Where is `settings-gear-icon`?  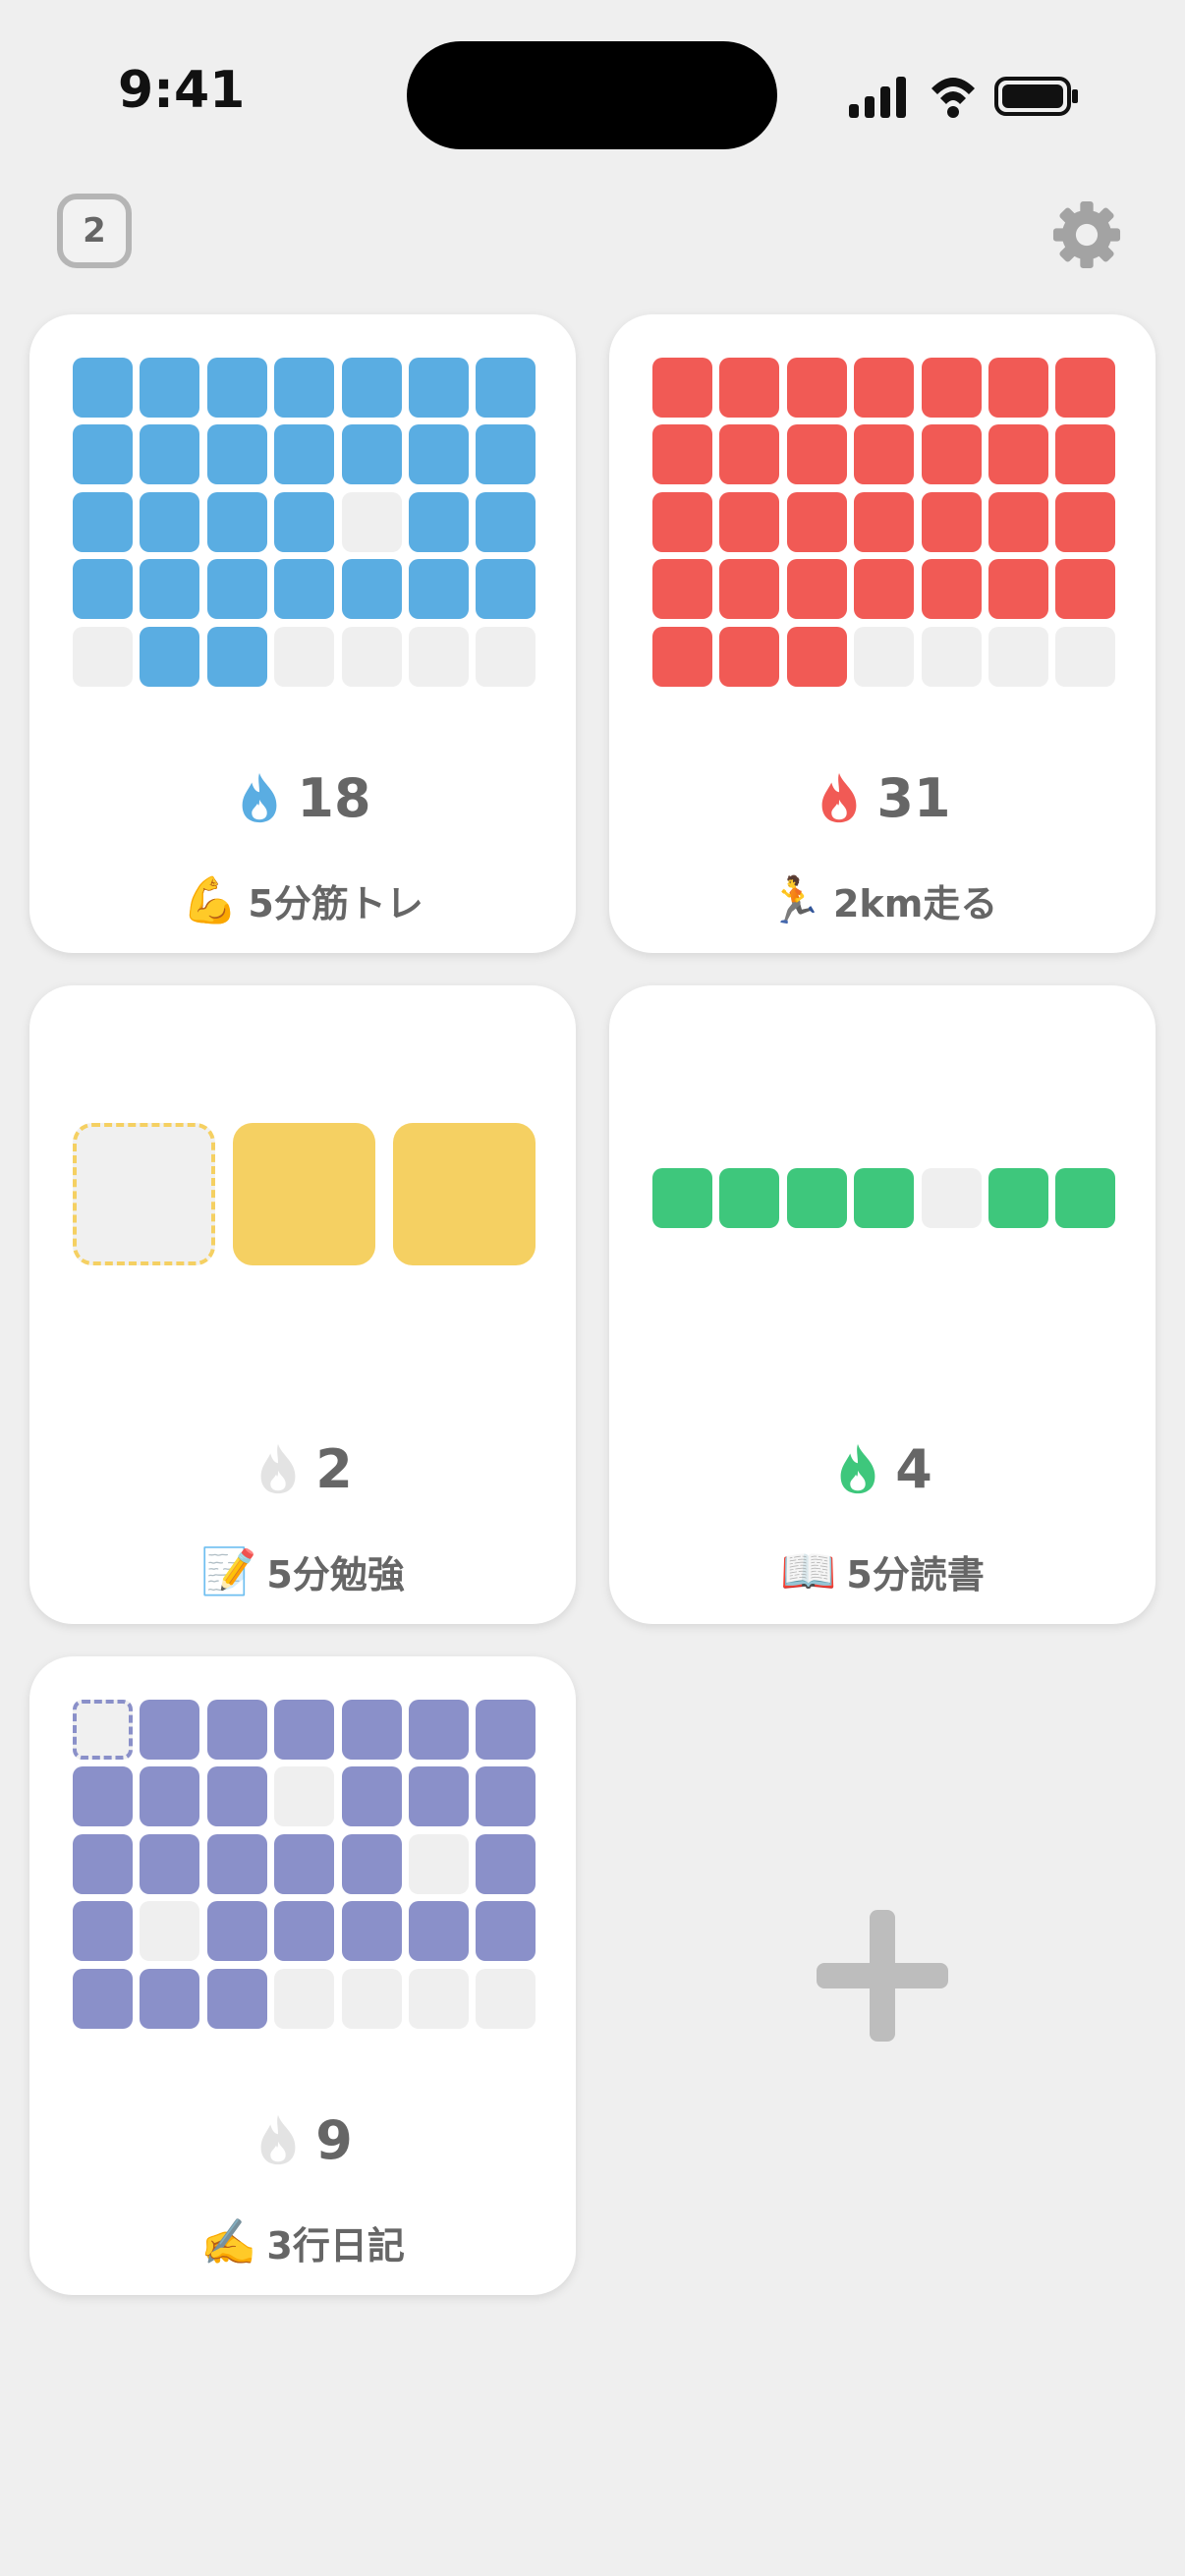 settings-gear-icon is located at coordinates (1087, 234).